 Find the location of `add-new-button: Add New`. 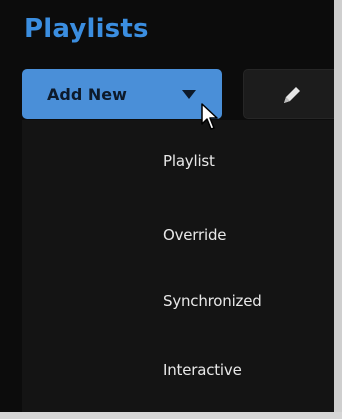

add-new-button: Add New is located at coordinates (122, 94).